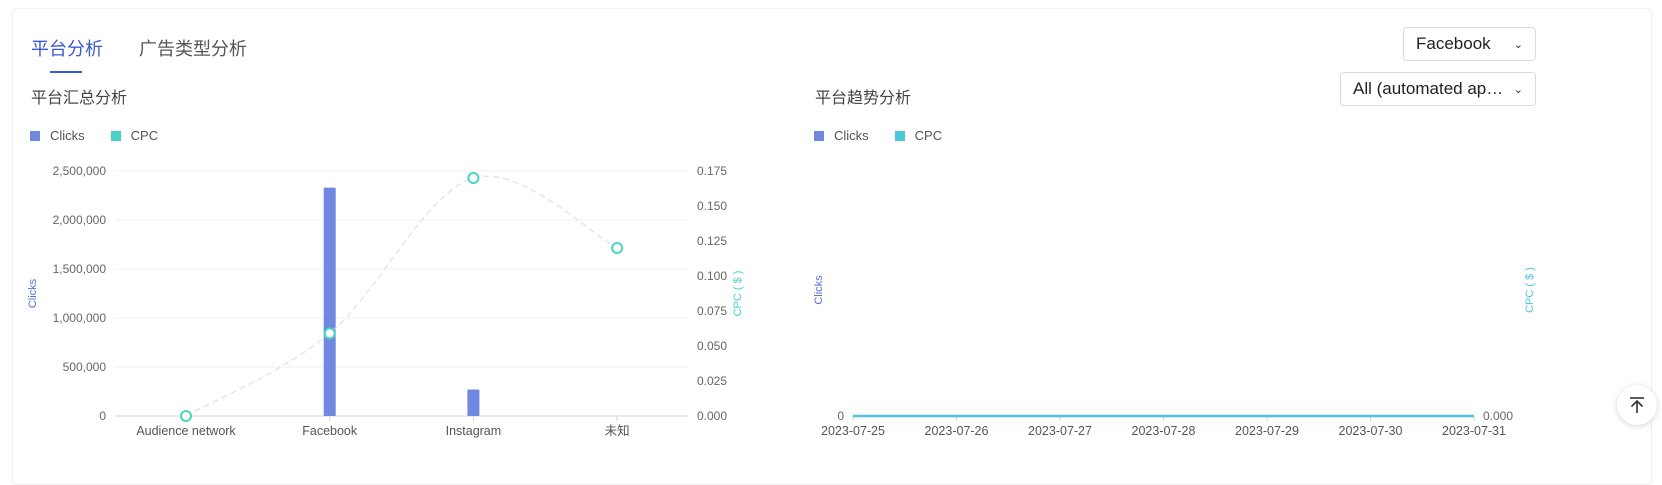 The image size is (1662, 485). I want to click on y-tick-label: 2,500,000, so click(80, 171).